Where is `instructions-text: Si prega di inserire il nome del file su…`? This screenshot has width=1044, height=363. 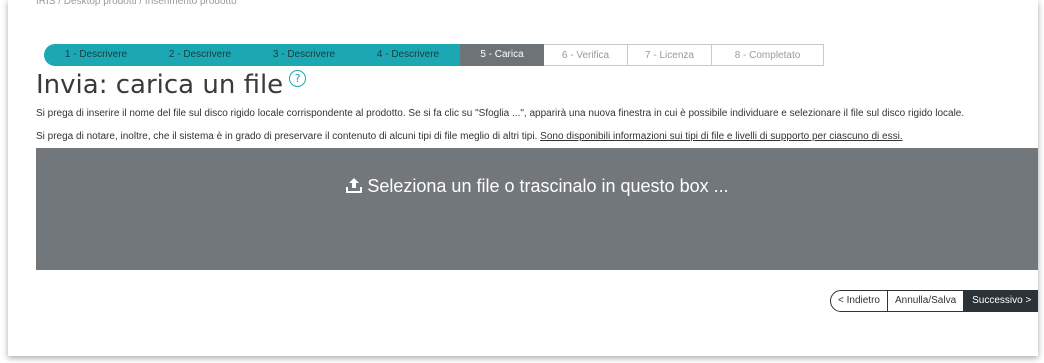
instructions-text: Si prega di inserire il nome del file su… is located at coordinates (500, 113).